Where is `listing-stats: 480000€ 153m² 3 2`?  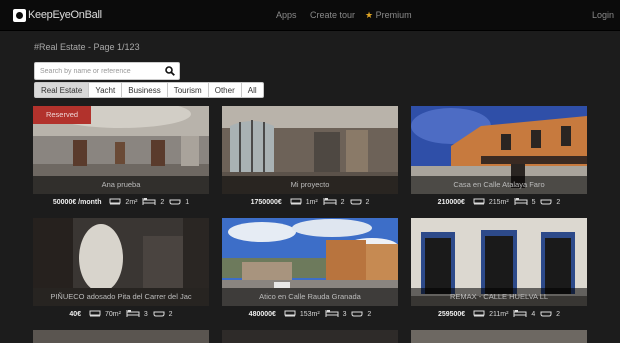
listing-stats: 480000€ 153m² 3 2 is located at coordinates (310, 314).